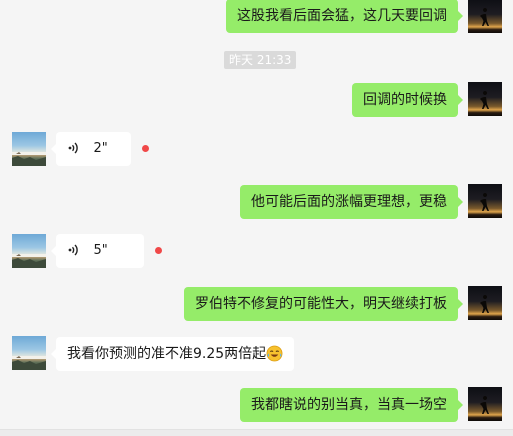 The image size is (513, 436). Describe the element at coordinates (256, 432) in the screenshot. I see `input-area-divider` at that location.